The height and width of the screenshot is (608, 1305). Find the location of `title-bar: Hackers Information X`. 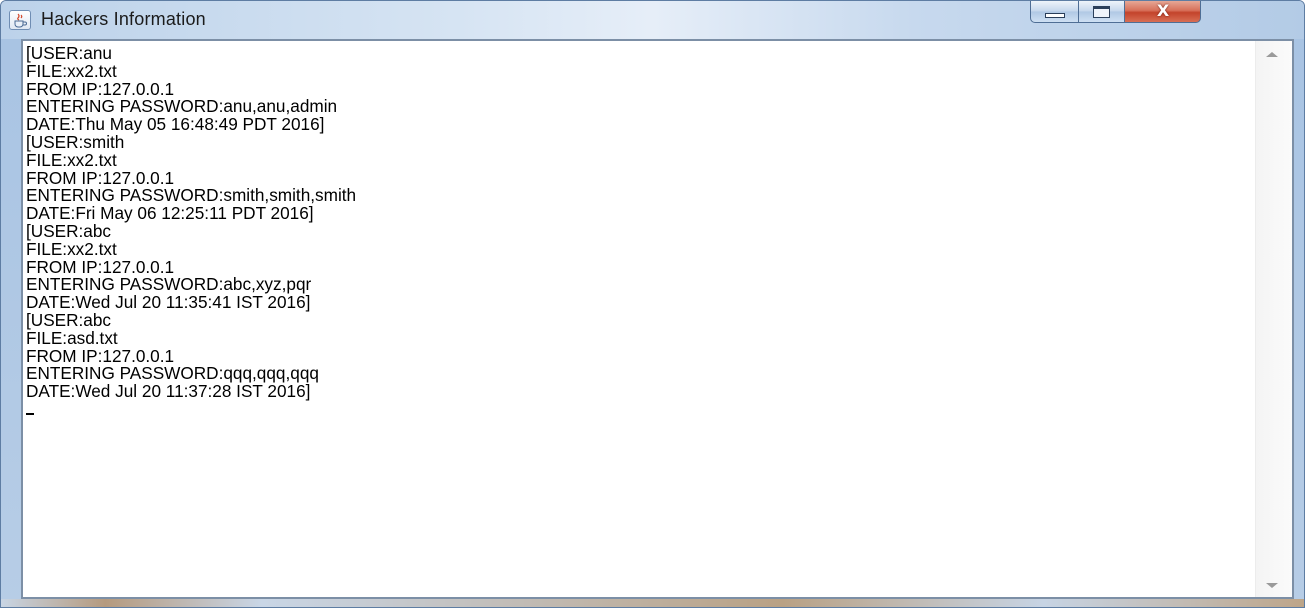

title-bar: Hackers Information X is located at coordinates (652, 20).